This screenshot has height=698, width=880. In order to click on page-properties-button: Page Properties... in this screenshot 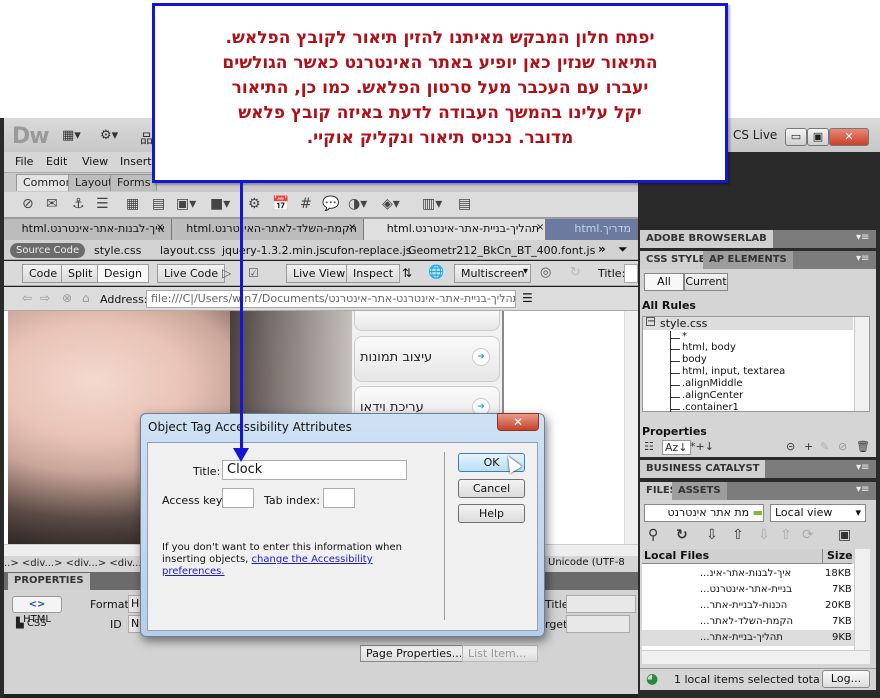, I will do `click(414, 653)`.